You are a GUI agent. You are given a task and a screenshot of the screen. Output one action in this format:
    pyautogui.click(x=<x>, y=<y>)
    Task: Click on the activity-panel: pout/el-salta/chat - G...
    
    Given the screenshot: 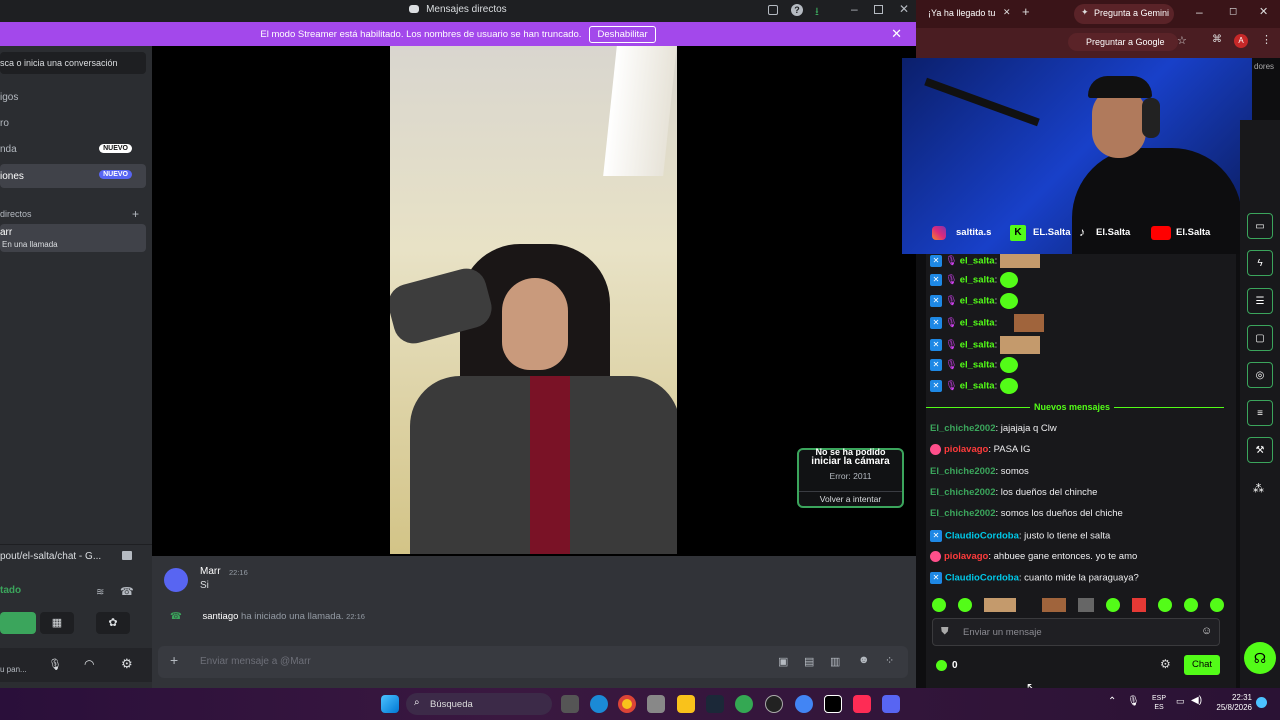 What is the action you would take?
    pyautogui.click(x=76, y=555)
    